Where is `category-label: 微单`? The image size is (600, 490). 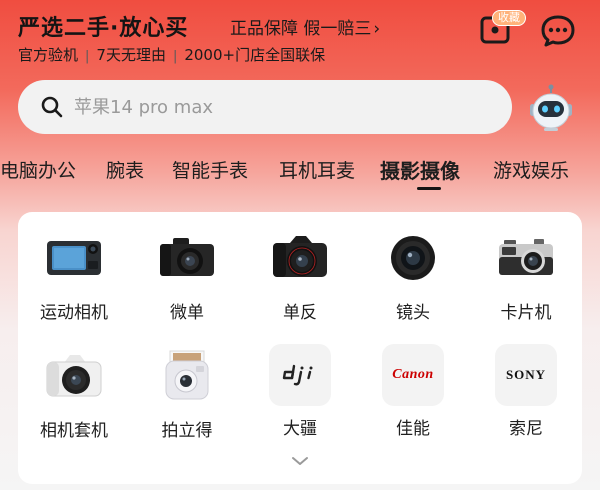
category-label: 微单 is located at coordinates (187, 313).